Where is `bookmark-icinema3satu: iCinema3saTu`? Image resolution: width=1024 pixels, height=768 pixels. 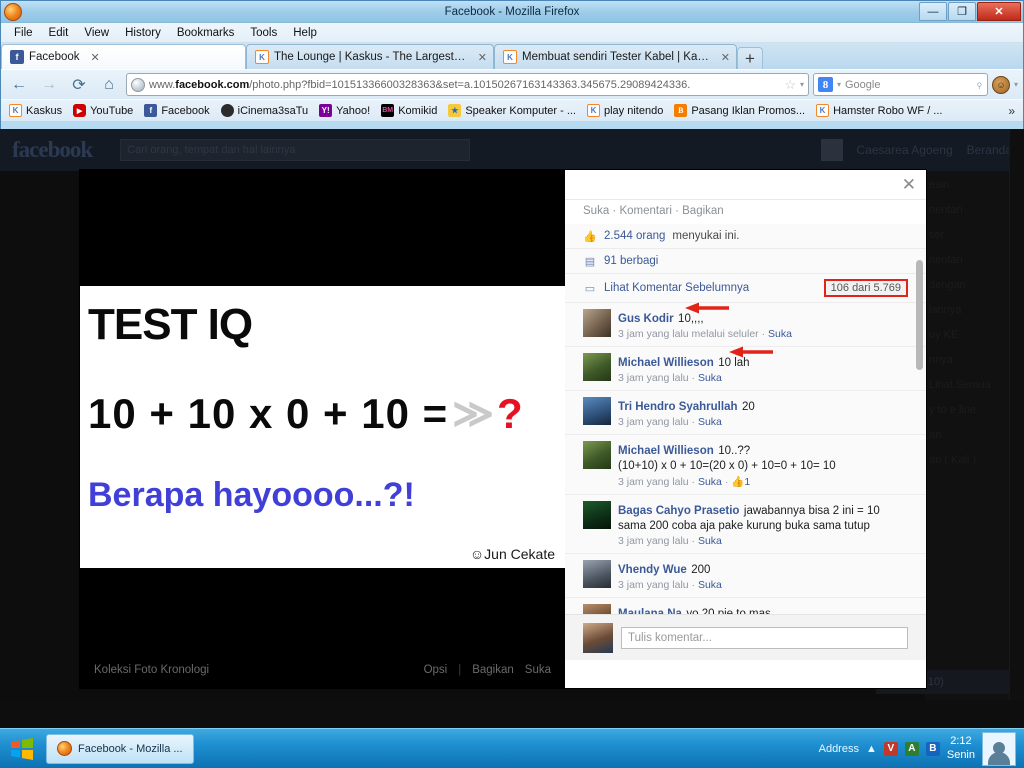
bookmark-icinema3satu: iCinema3saTu is located at coordinates (265, 110).